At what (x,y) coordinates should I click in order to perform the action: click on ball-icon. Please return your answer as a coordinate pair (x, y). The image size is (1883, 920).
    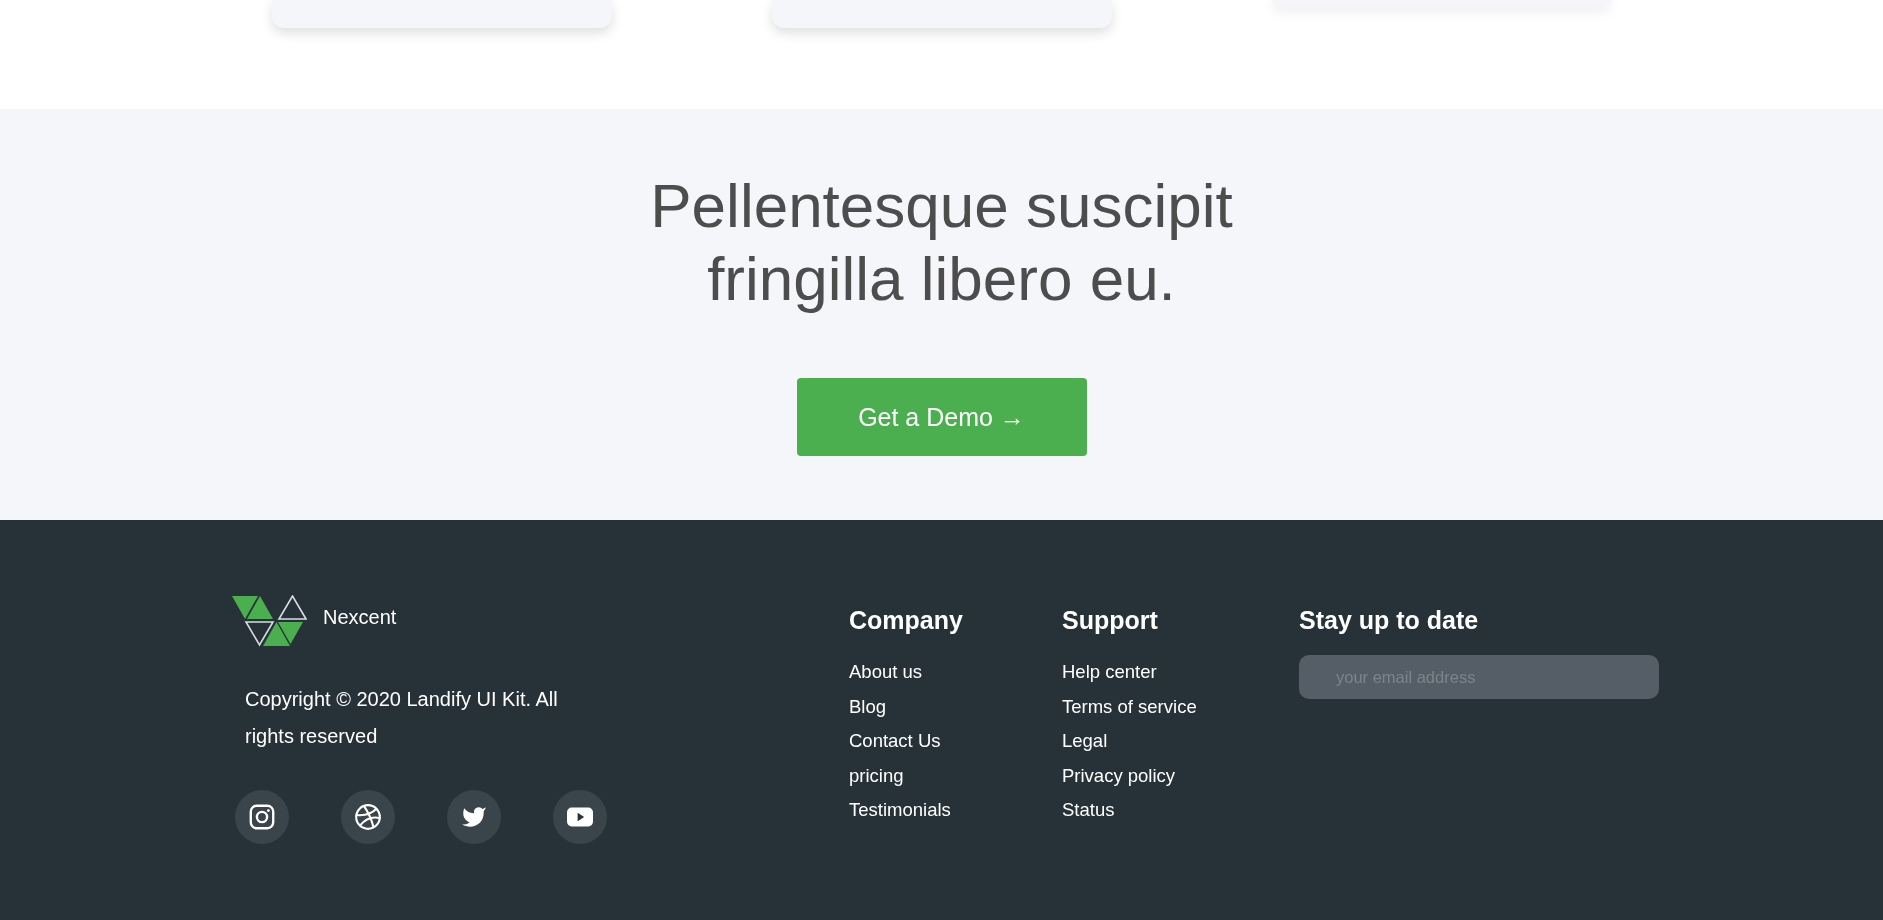
    Looking at the image, I should click on (368, 817).